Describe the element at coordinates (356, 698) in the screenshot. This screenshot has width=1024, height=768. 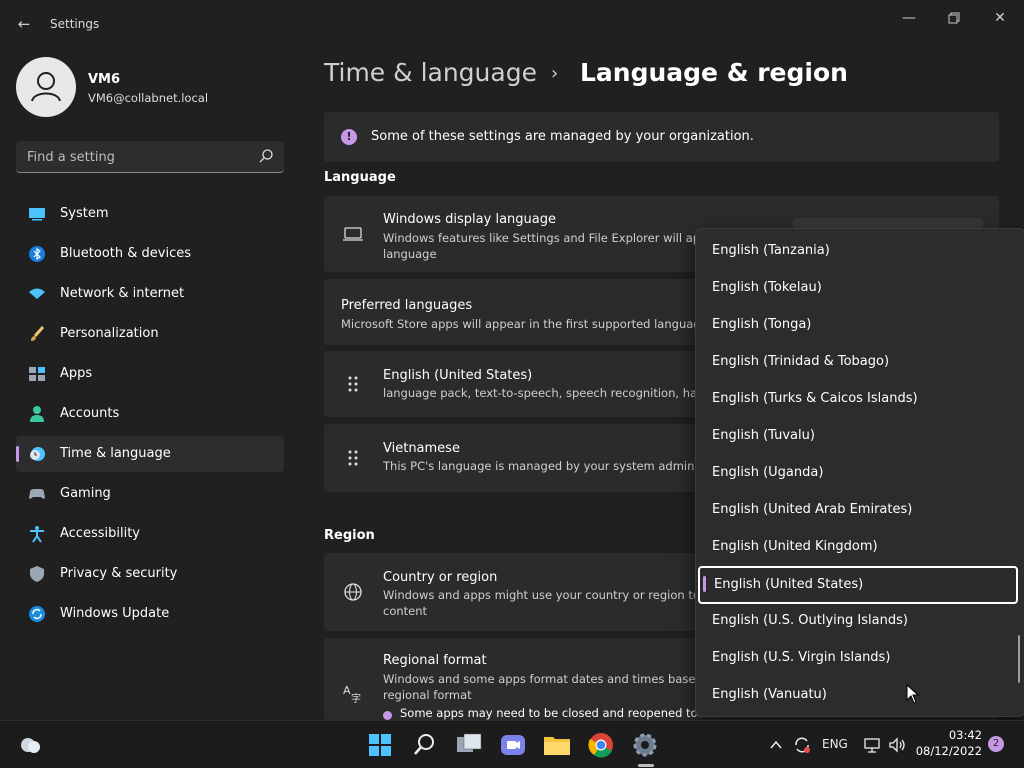
I see `svg-text: 字` at that location.